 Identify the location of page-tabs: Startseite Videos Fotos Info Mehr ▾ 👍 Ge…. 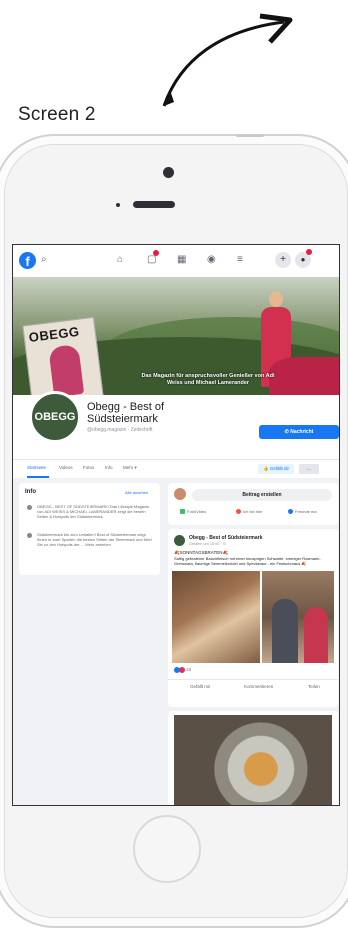
(176, 468).